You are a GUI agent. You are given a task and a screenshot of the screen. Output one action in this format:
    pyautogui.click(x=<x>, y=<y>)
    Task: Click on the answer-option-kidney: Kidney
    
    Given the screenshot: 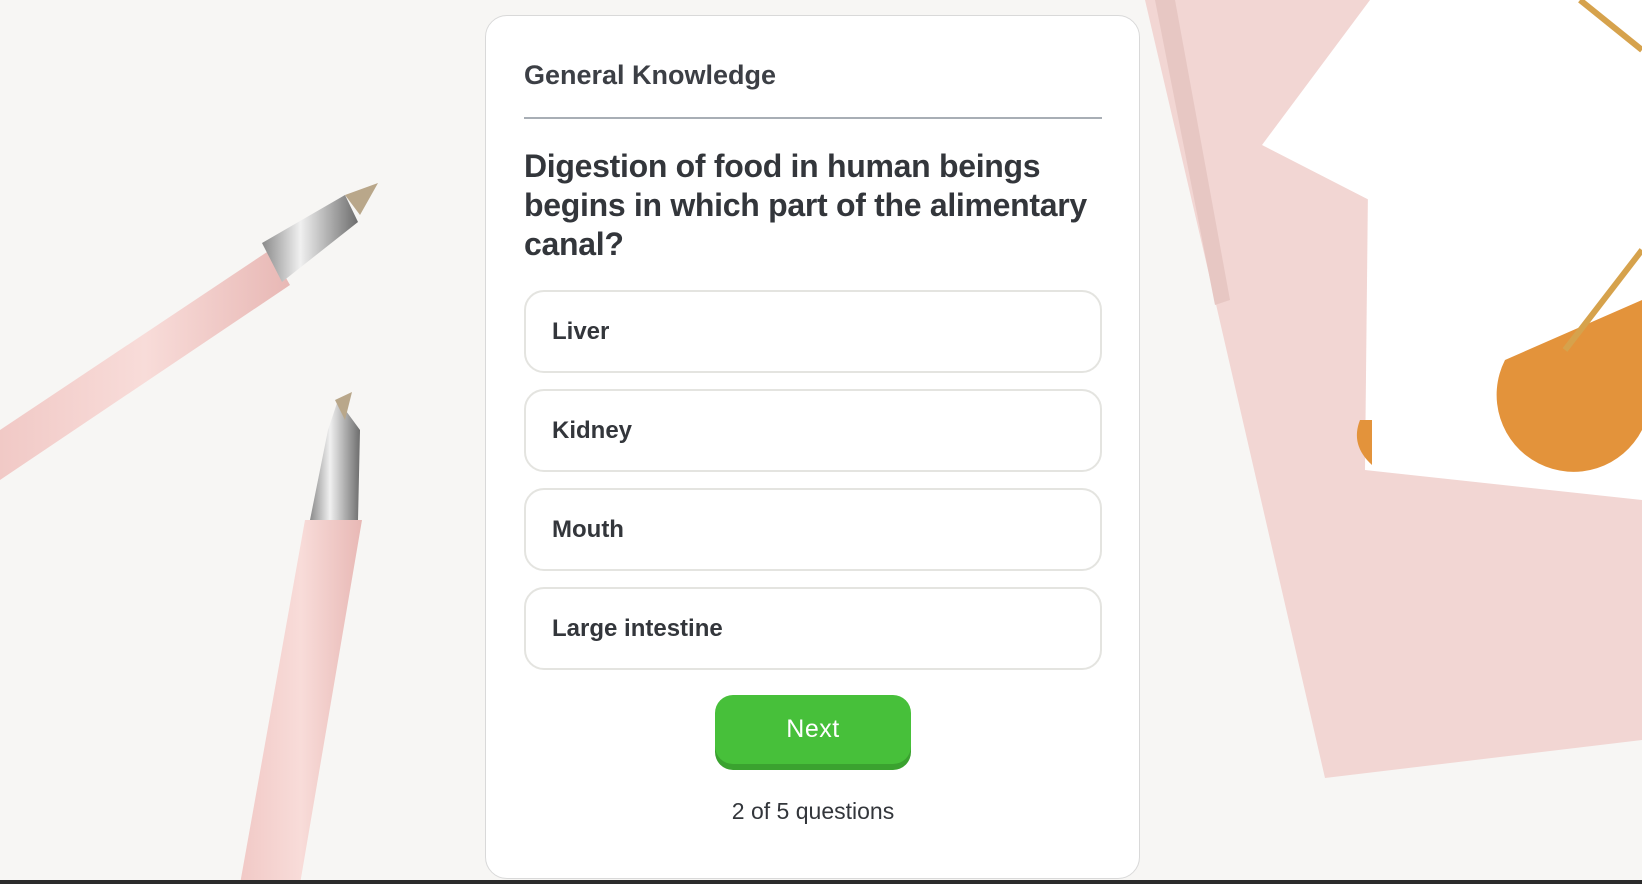 What is the action you would take?
    pyautogui.click(x=813, y=430)
    